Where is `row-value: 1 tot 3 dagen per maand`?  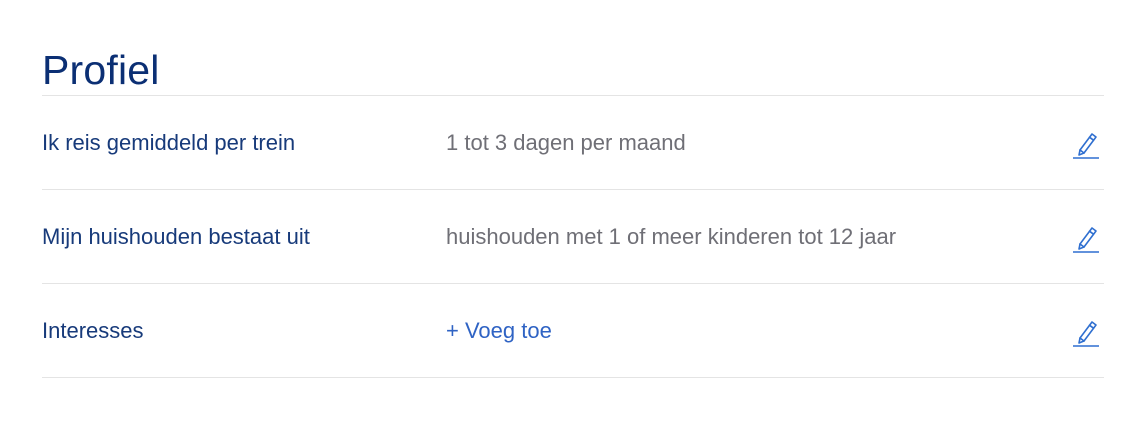
row-value: 1 tot 3 dagen per maand is located at coordinates (566, 142).